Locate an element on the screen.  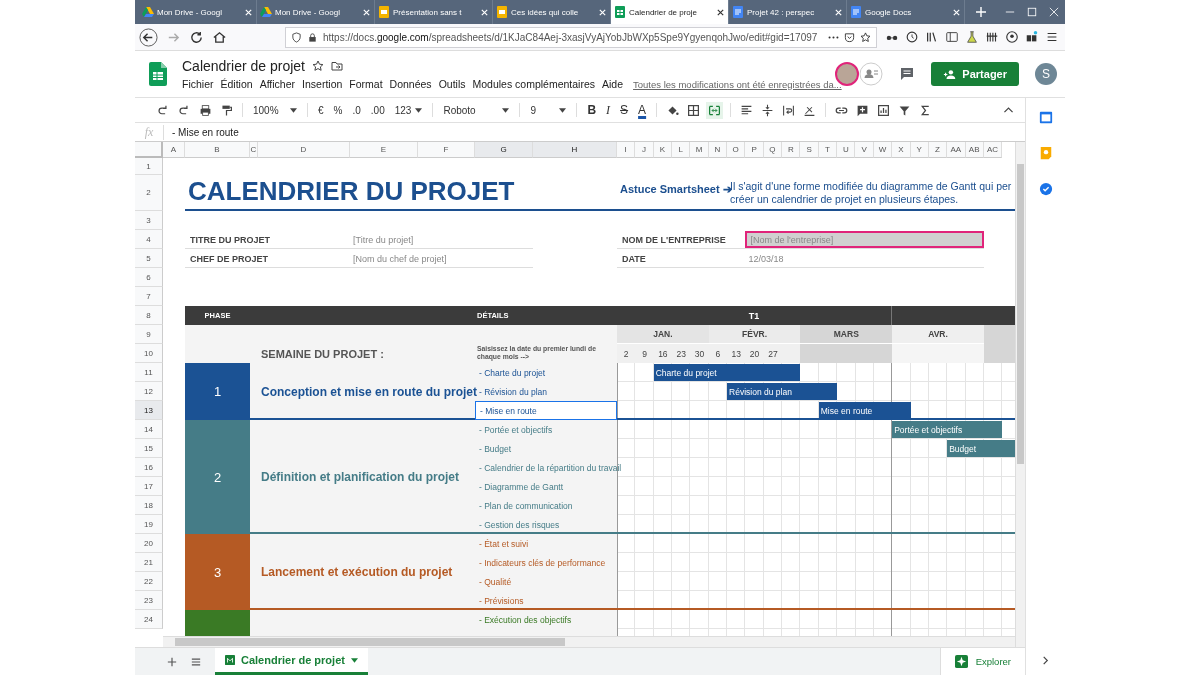
column-header: O is located at coordinates (736, 150).